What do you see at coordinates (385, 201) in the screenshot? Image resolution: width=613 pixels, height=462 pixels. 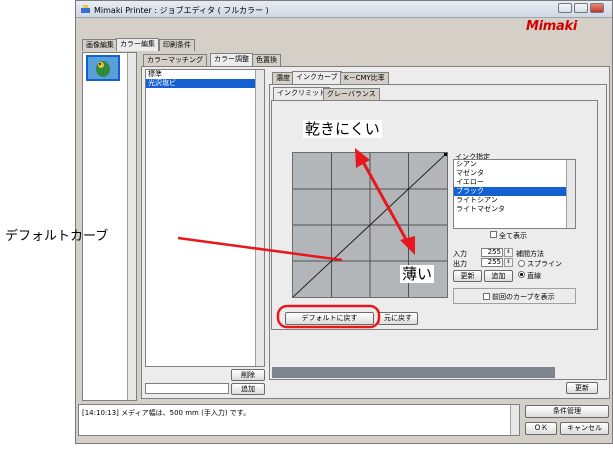 I see `double-arrow-shaft` at bounding box center [385, 201].